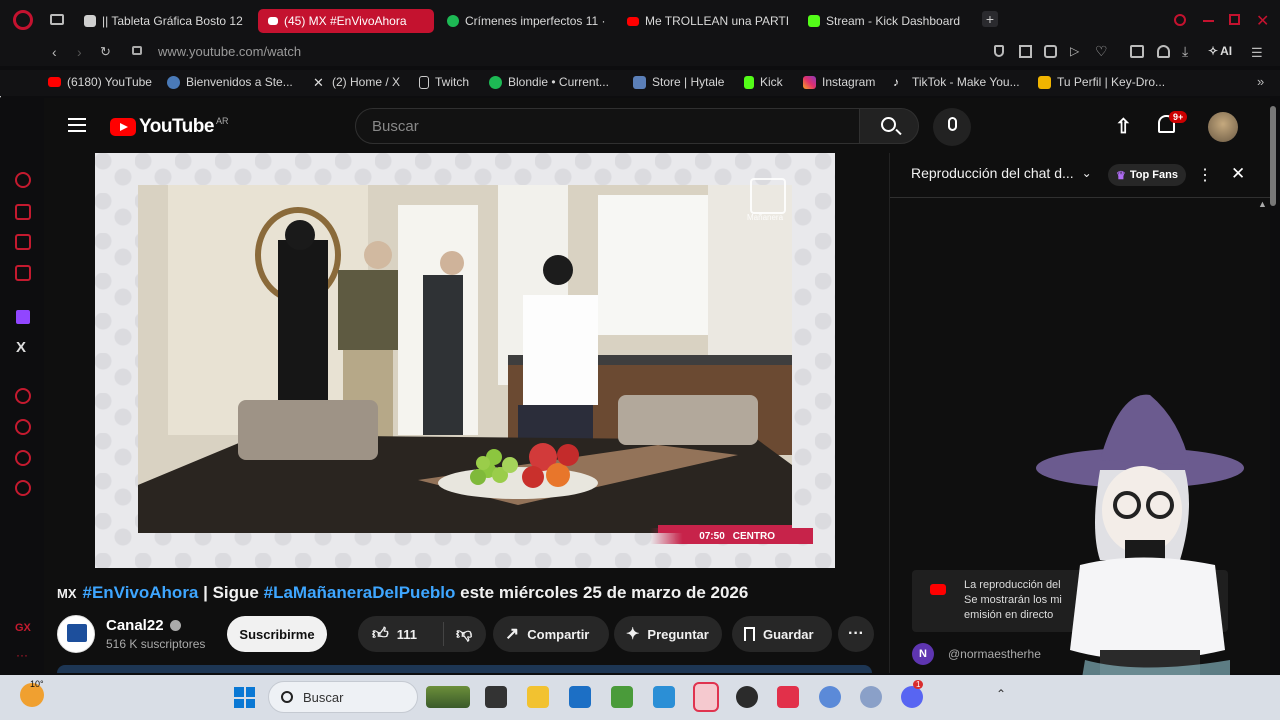 The image size is (1280, 720). I want to click on tray-overflow-icon: ⌃, so click(1001, 694).